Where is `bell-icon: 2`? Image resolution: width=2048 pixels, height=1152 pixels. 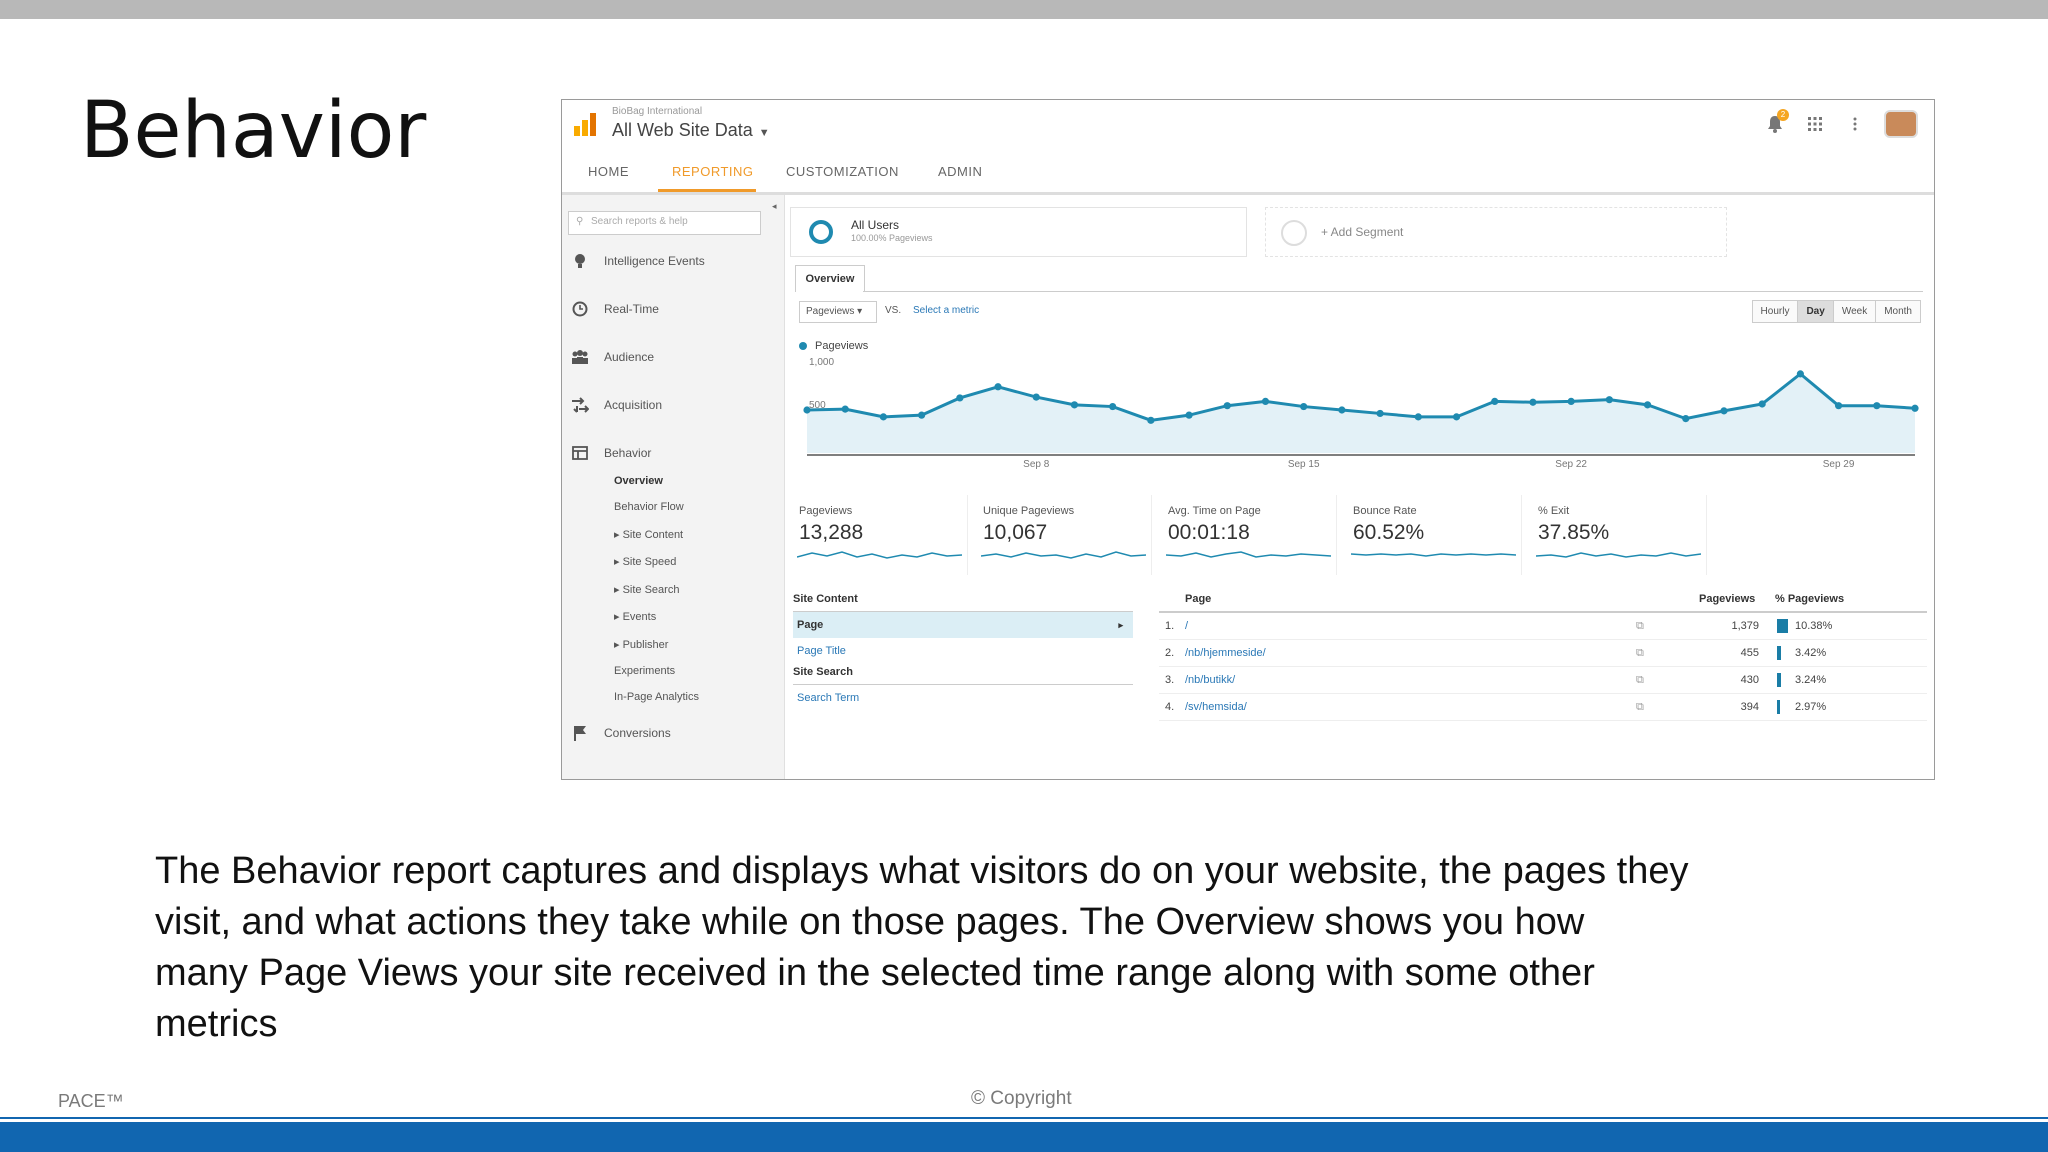 bell-icon: 2 is located at coordinates (1776, 122).